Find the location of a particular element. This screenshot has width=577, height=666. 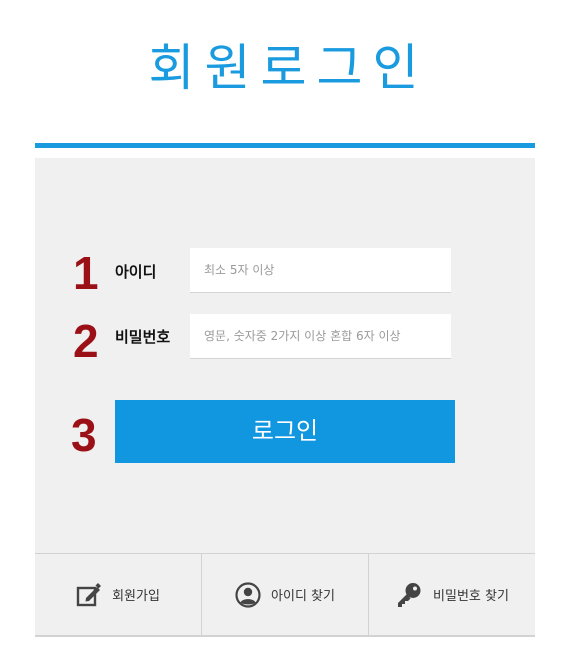

user-icon is located at coordinates (248, 594).